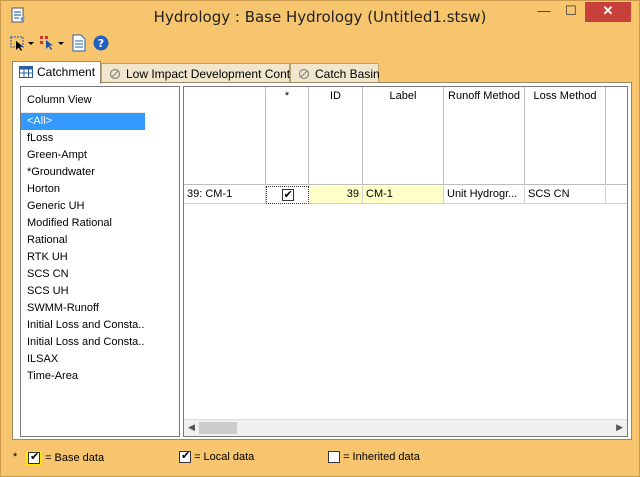 The image size is (640, 477). I want to click on base-data-checkbox-cell, so click(287, 195).